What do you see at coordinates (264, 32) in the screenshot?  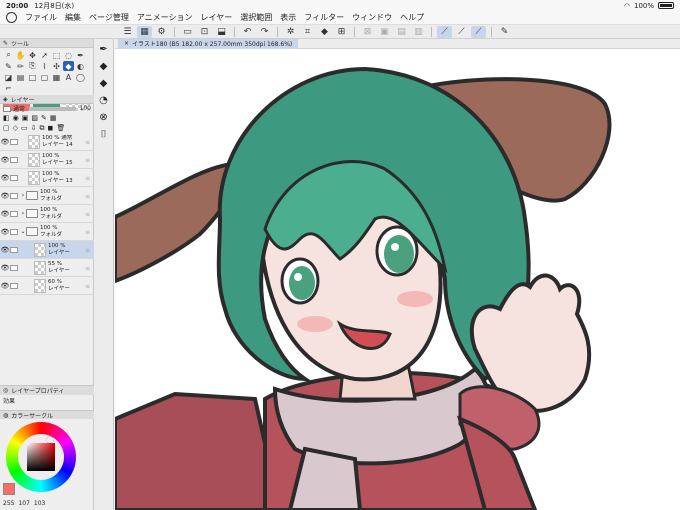 I see `redo-icon: ↷` at bounding box center [264, 32].